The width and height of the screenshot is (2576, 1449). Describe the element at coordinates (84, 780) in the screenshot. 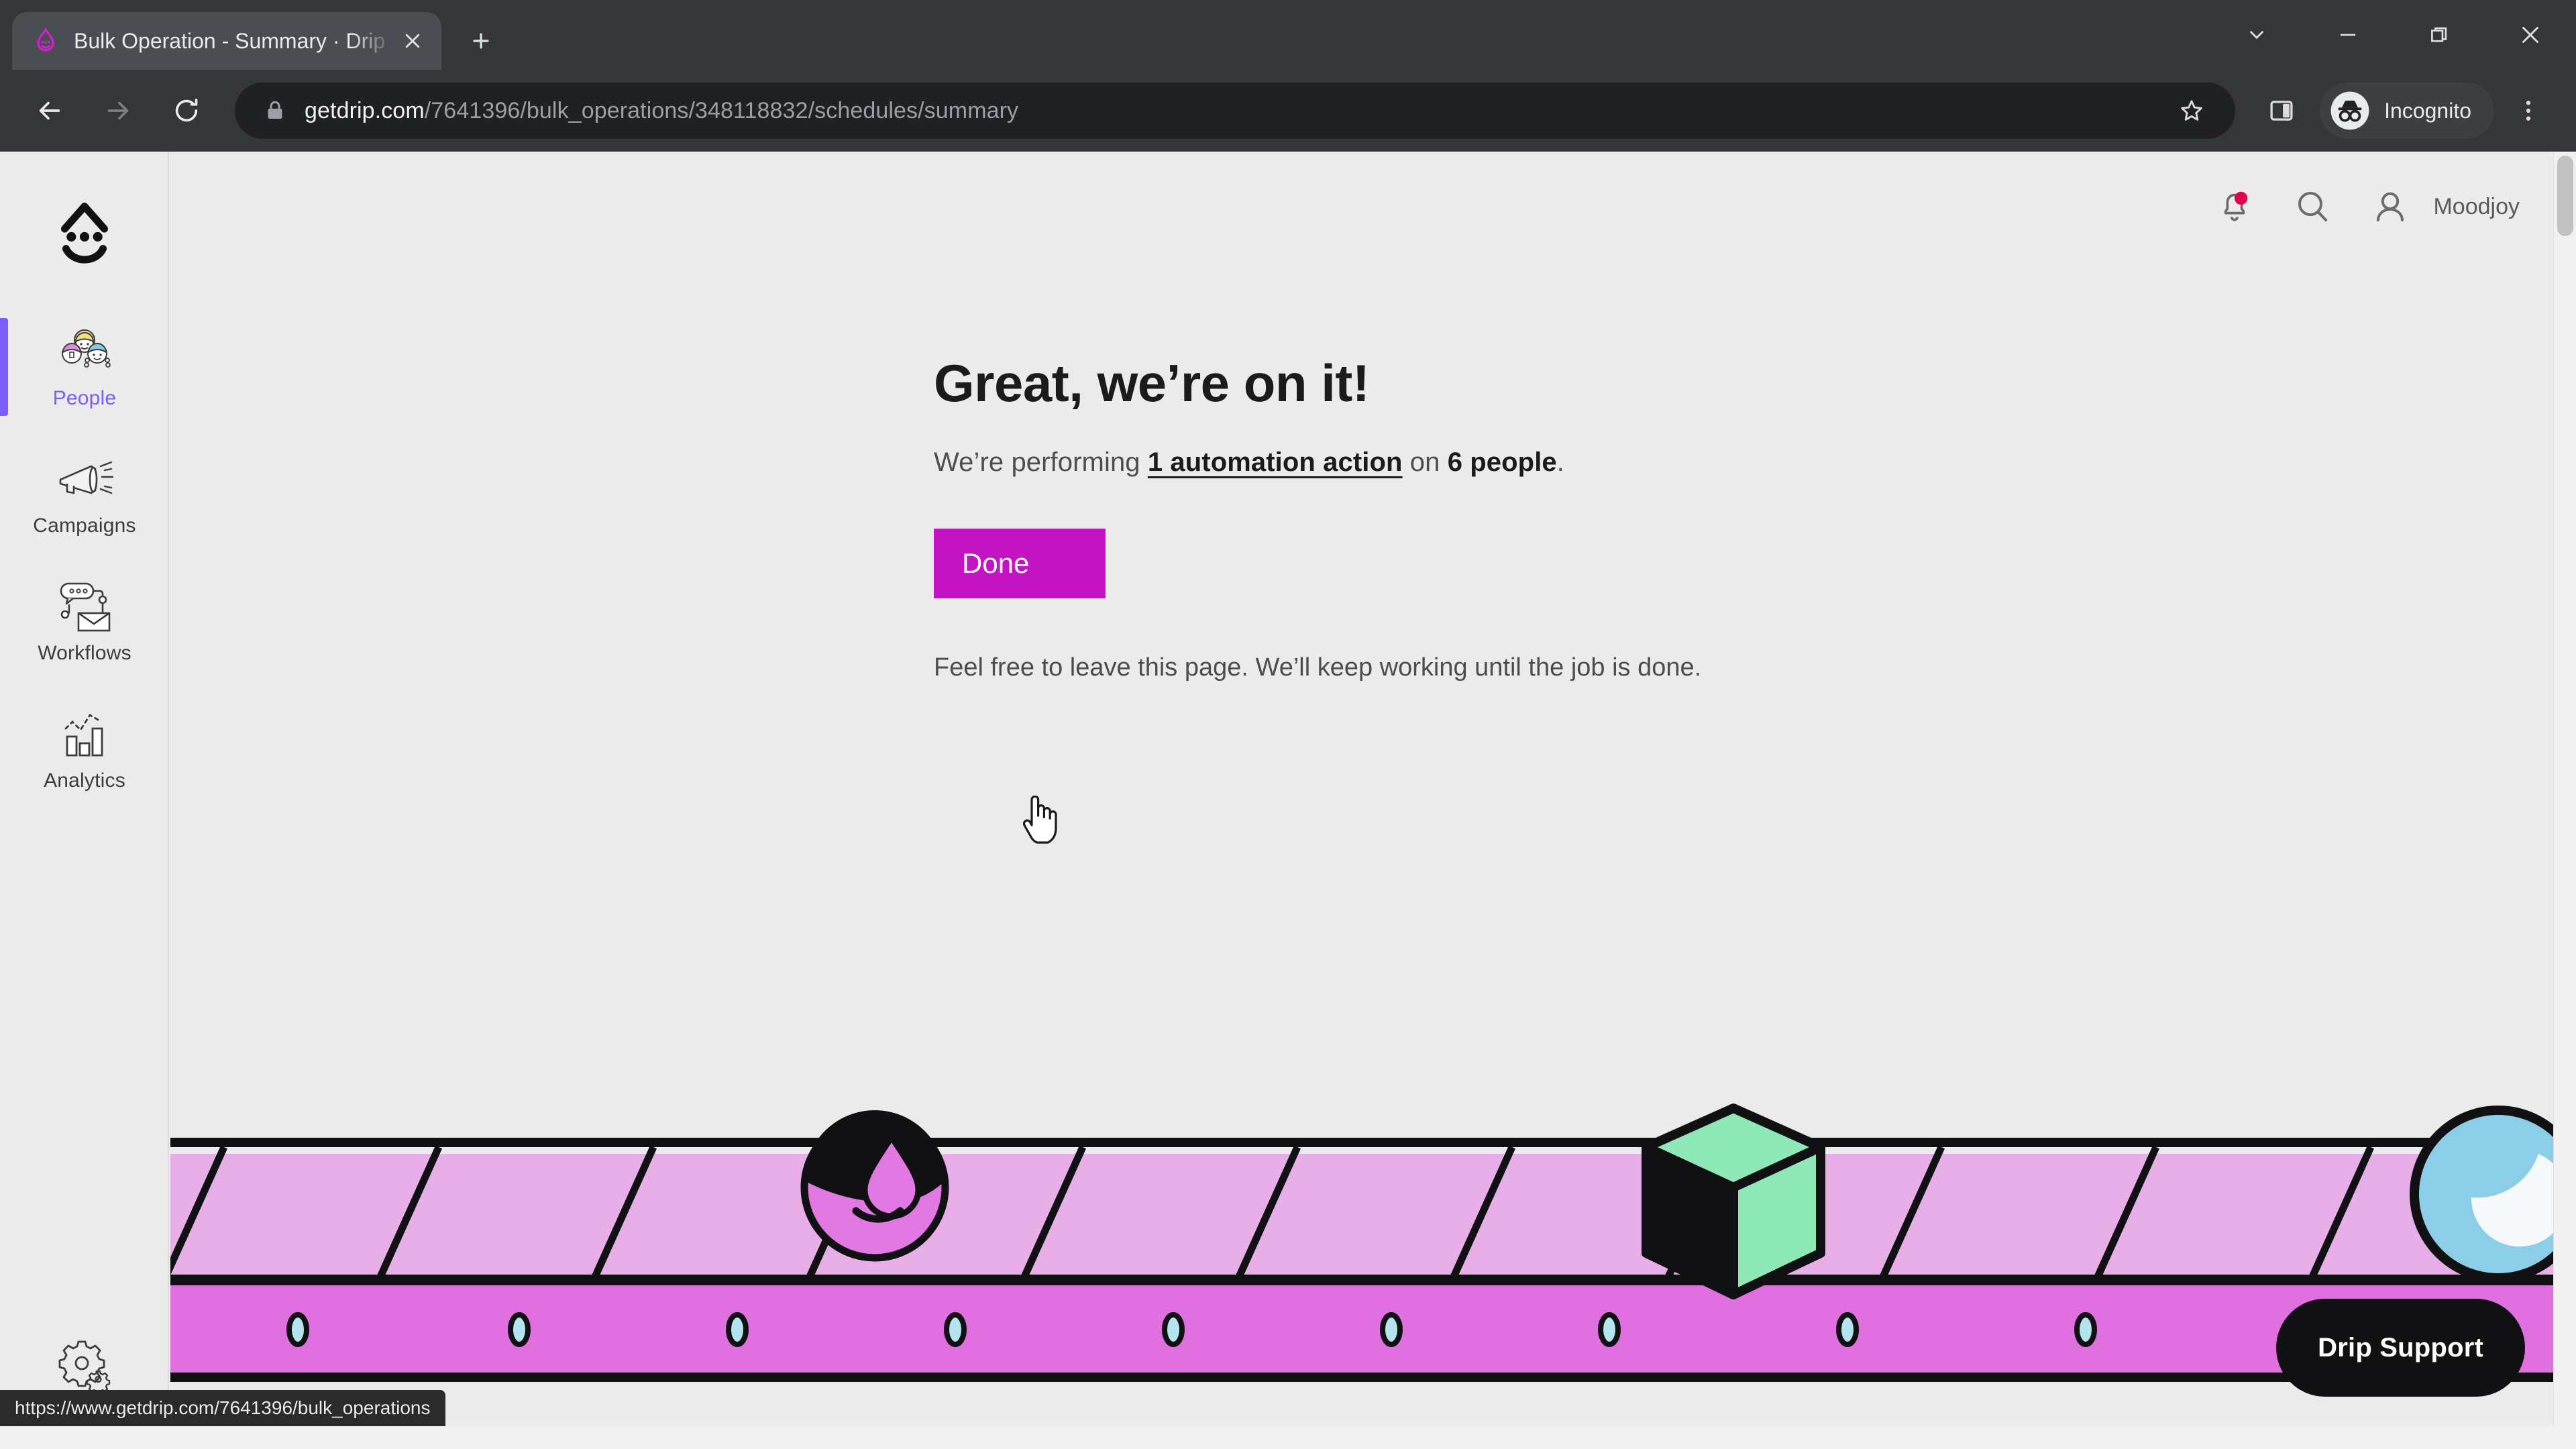

I see `sidebar-item-label: Analytics` at that location.